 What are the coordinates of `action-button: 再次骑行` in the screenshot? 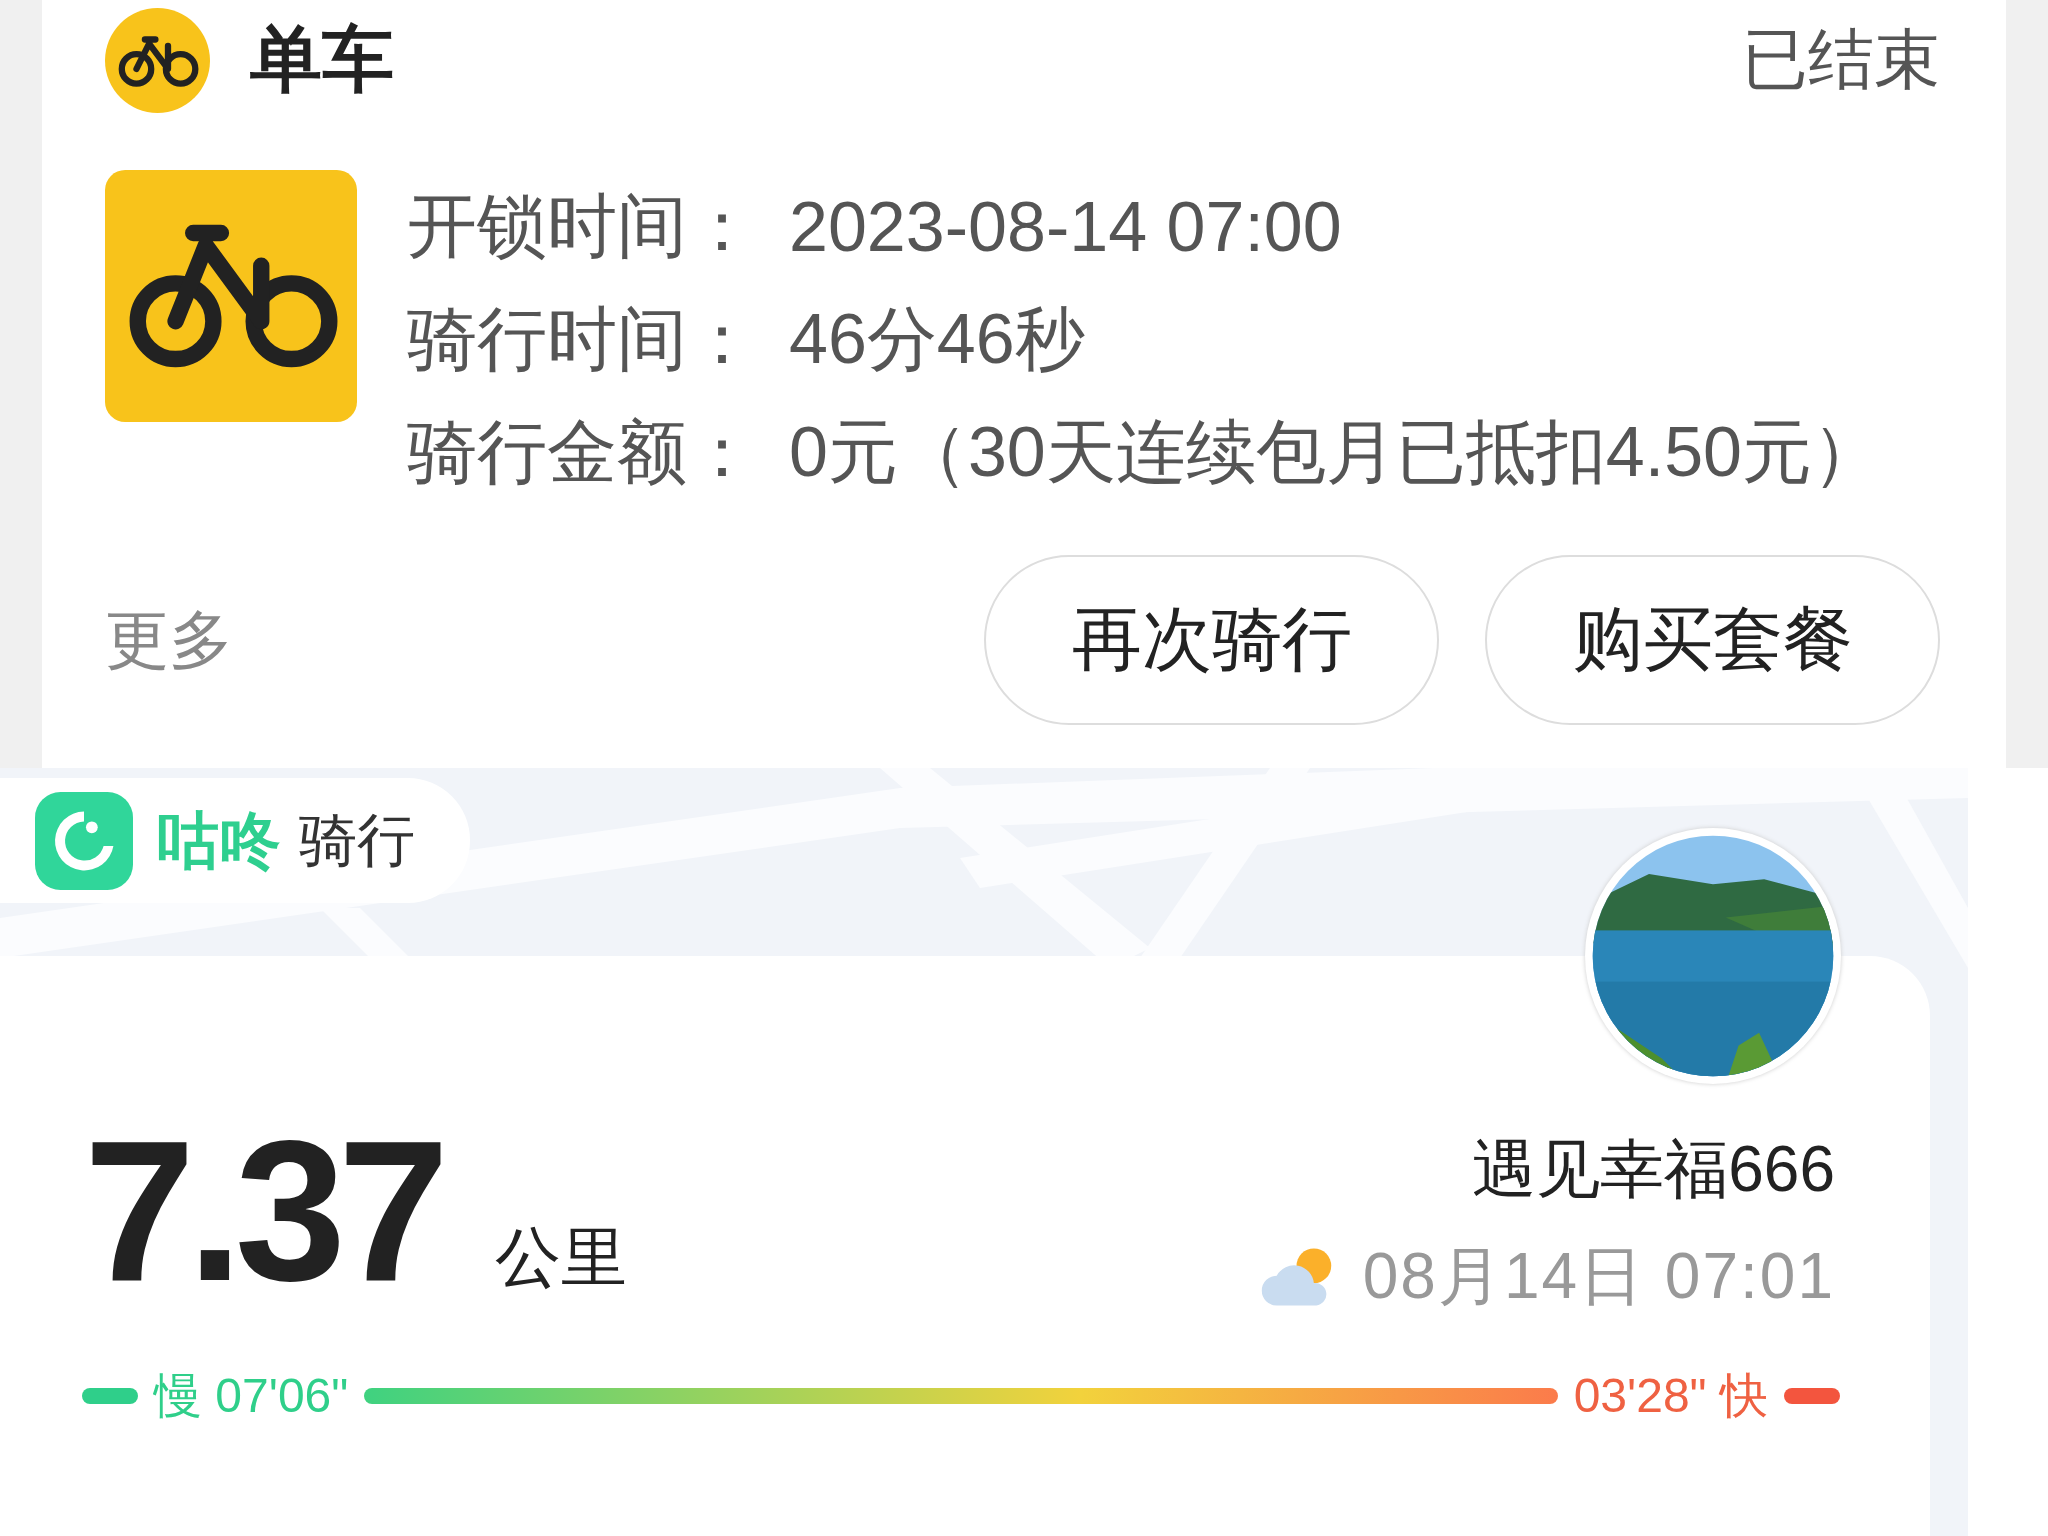 It's located at (1211, 640).